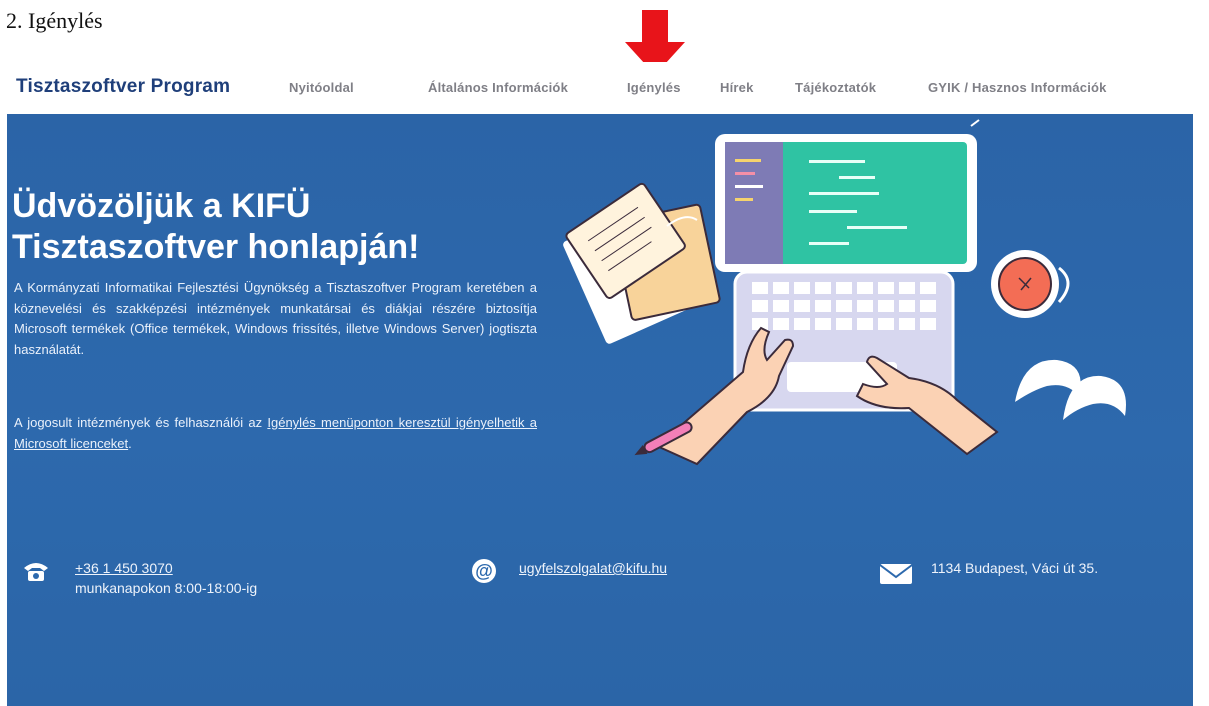 The width and height of the screenshot is (1209, 706). I want to click on email-contact: ugyfelszolgalat@kifu.hu, so click(593, 568).